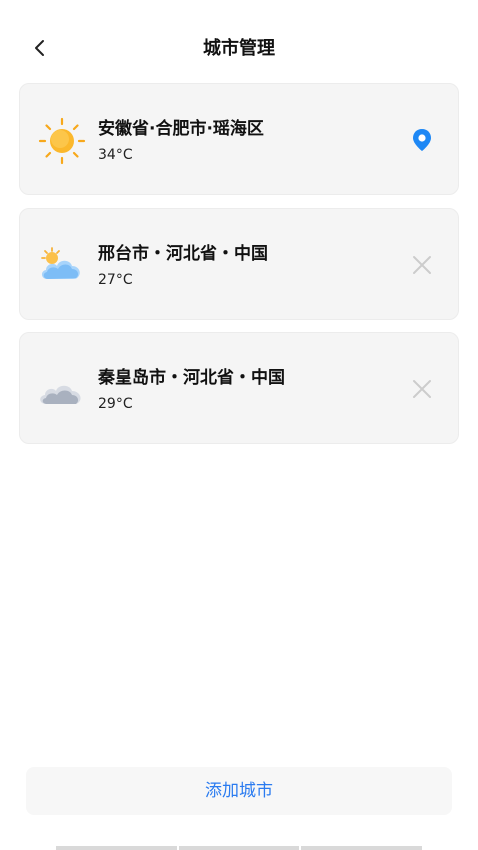 This screenshot has height=850, width=478. I want to click on system-nav-bar, so click(239, 848).